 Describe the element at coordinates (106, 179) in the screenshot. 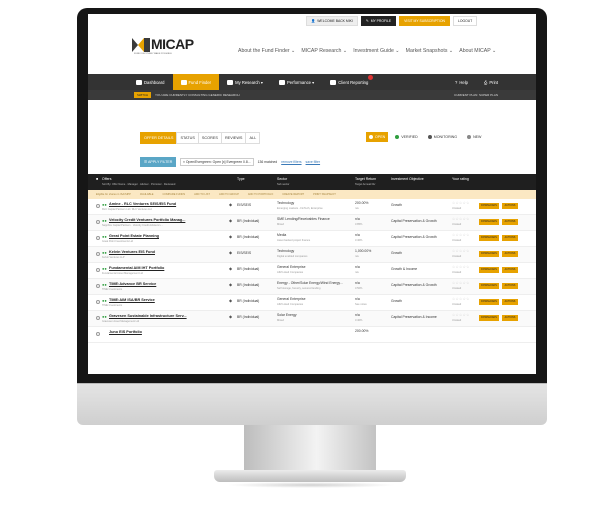

I see `header-offers: Offers` at that location.